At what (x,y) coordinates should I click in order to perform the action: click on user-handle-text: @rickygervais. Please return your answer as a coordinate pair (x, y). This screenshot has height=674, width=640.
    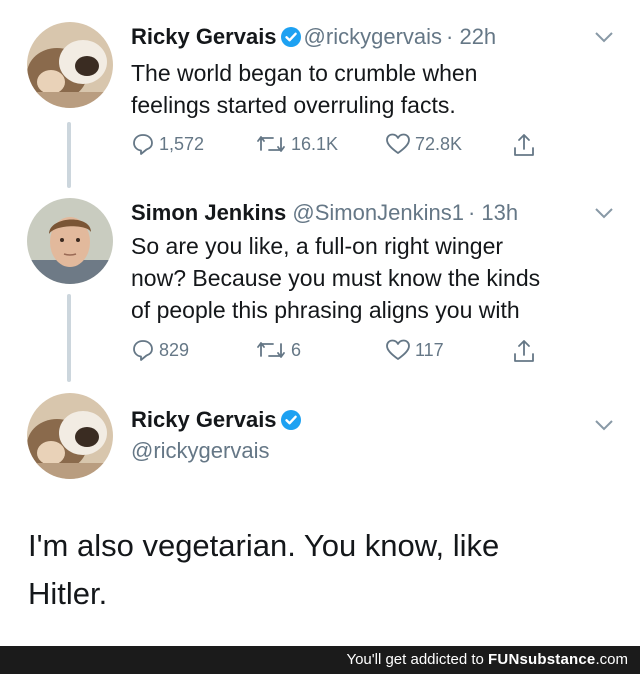
    Looking at the image, I should click on (200, 450).